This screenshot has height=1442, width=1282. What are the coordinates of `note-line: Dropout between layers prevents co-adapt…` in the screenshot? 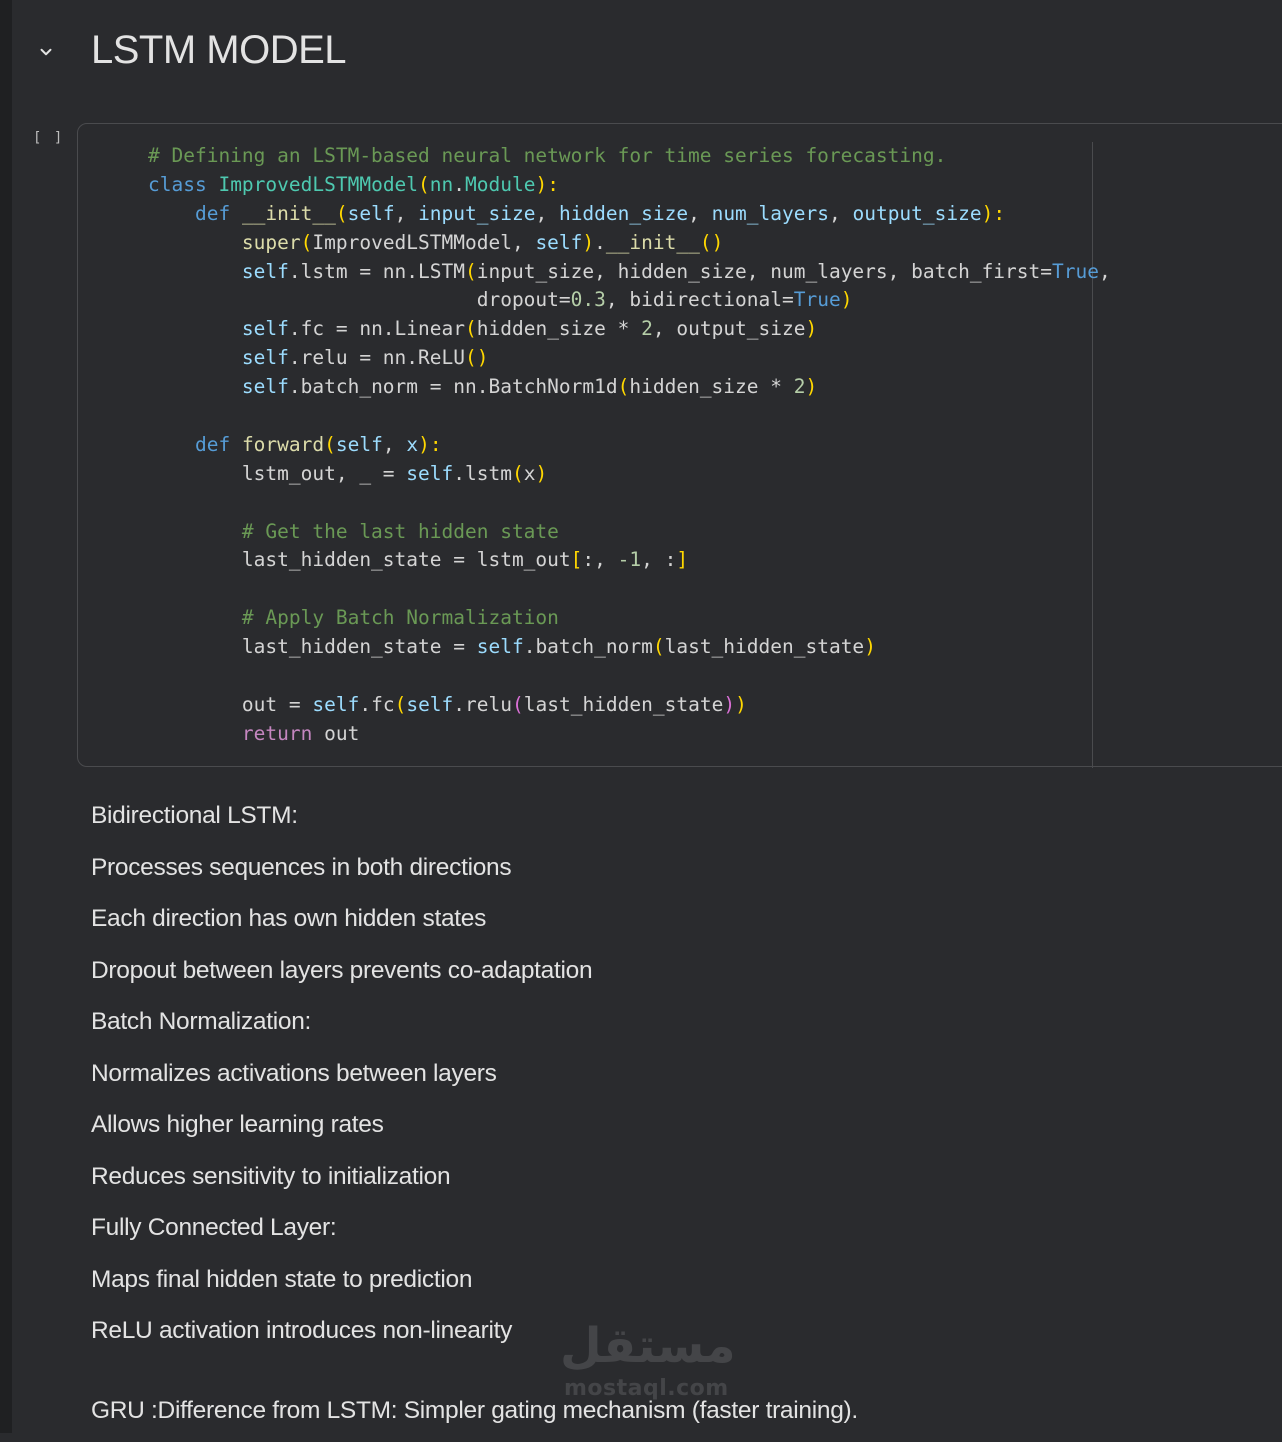 It's located at (681, 977).